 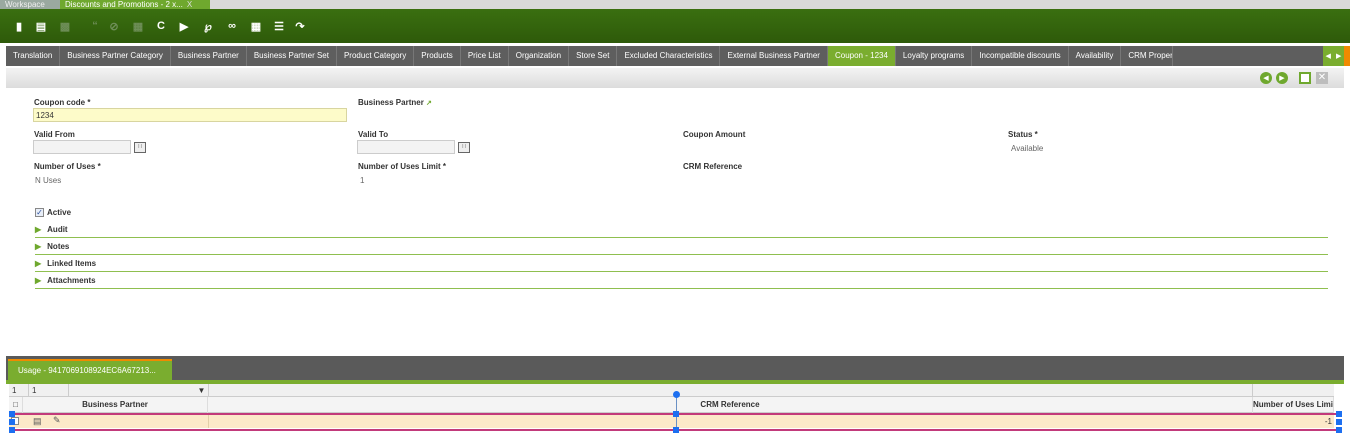 What do you see at coordinates (279, 26) in the screenshot?
I see `grid-toggle-icon: ☰` at bounding box center [279, 26].